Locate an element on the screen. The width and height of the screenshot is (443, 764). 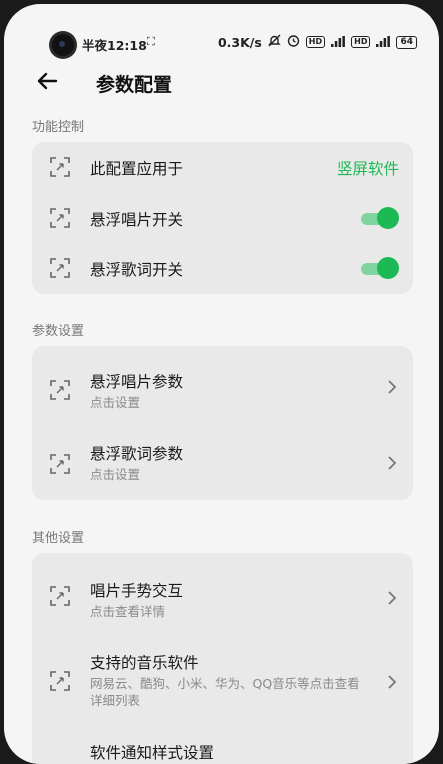
app-bar: 参数配置 is located at coordinates (221, 84).